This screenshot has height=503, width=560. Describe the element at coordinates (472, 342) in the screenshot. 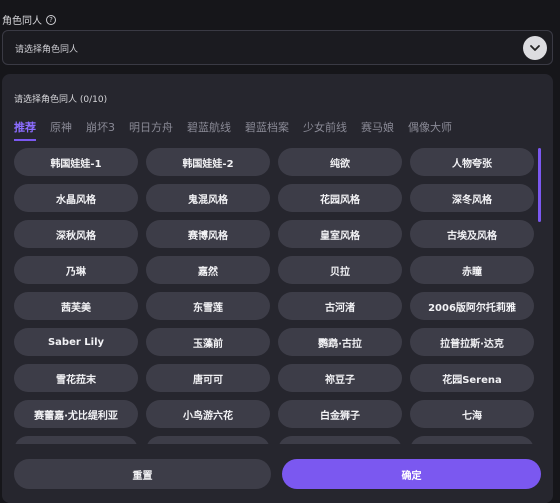

I see `character-chip: 拉普拉斯·达克` at that location.